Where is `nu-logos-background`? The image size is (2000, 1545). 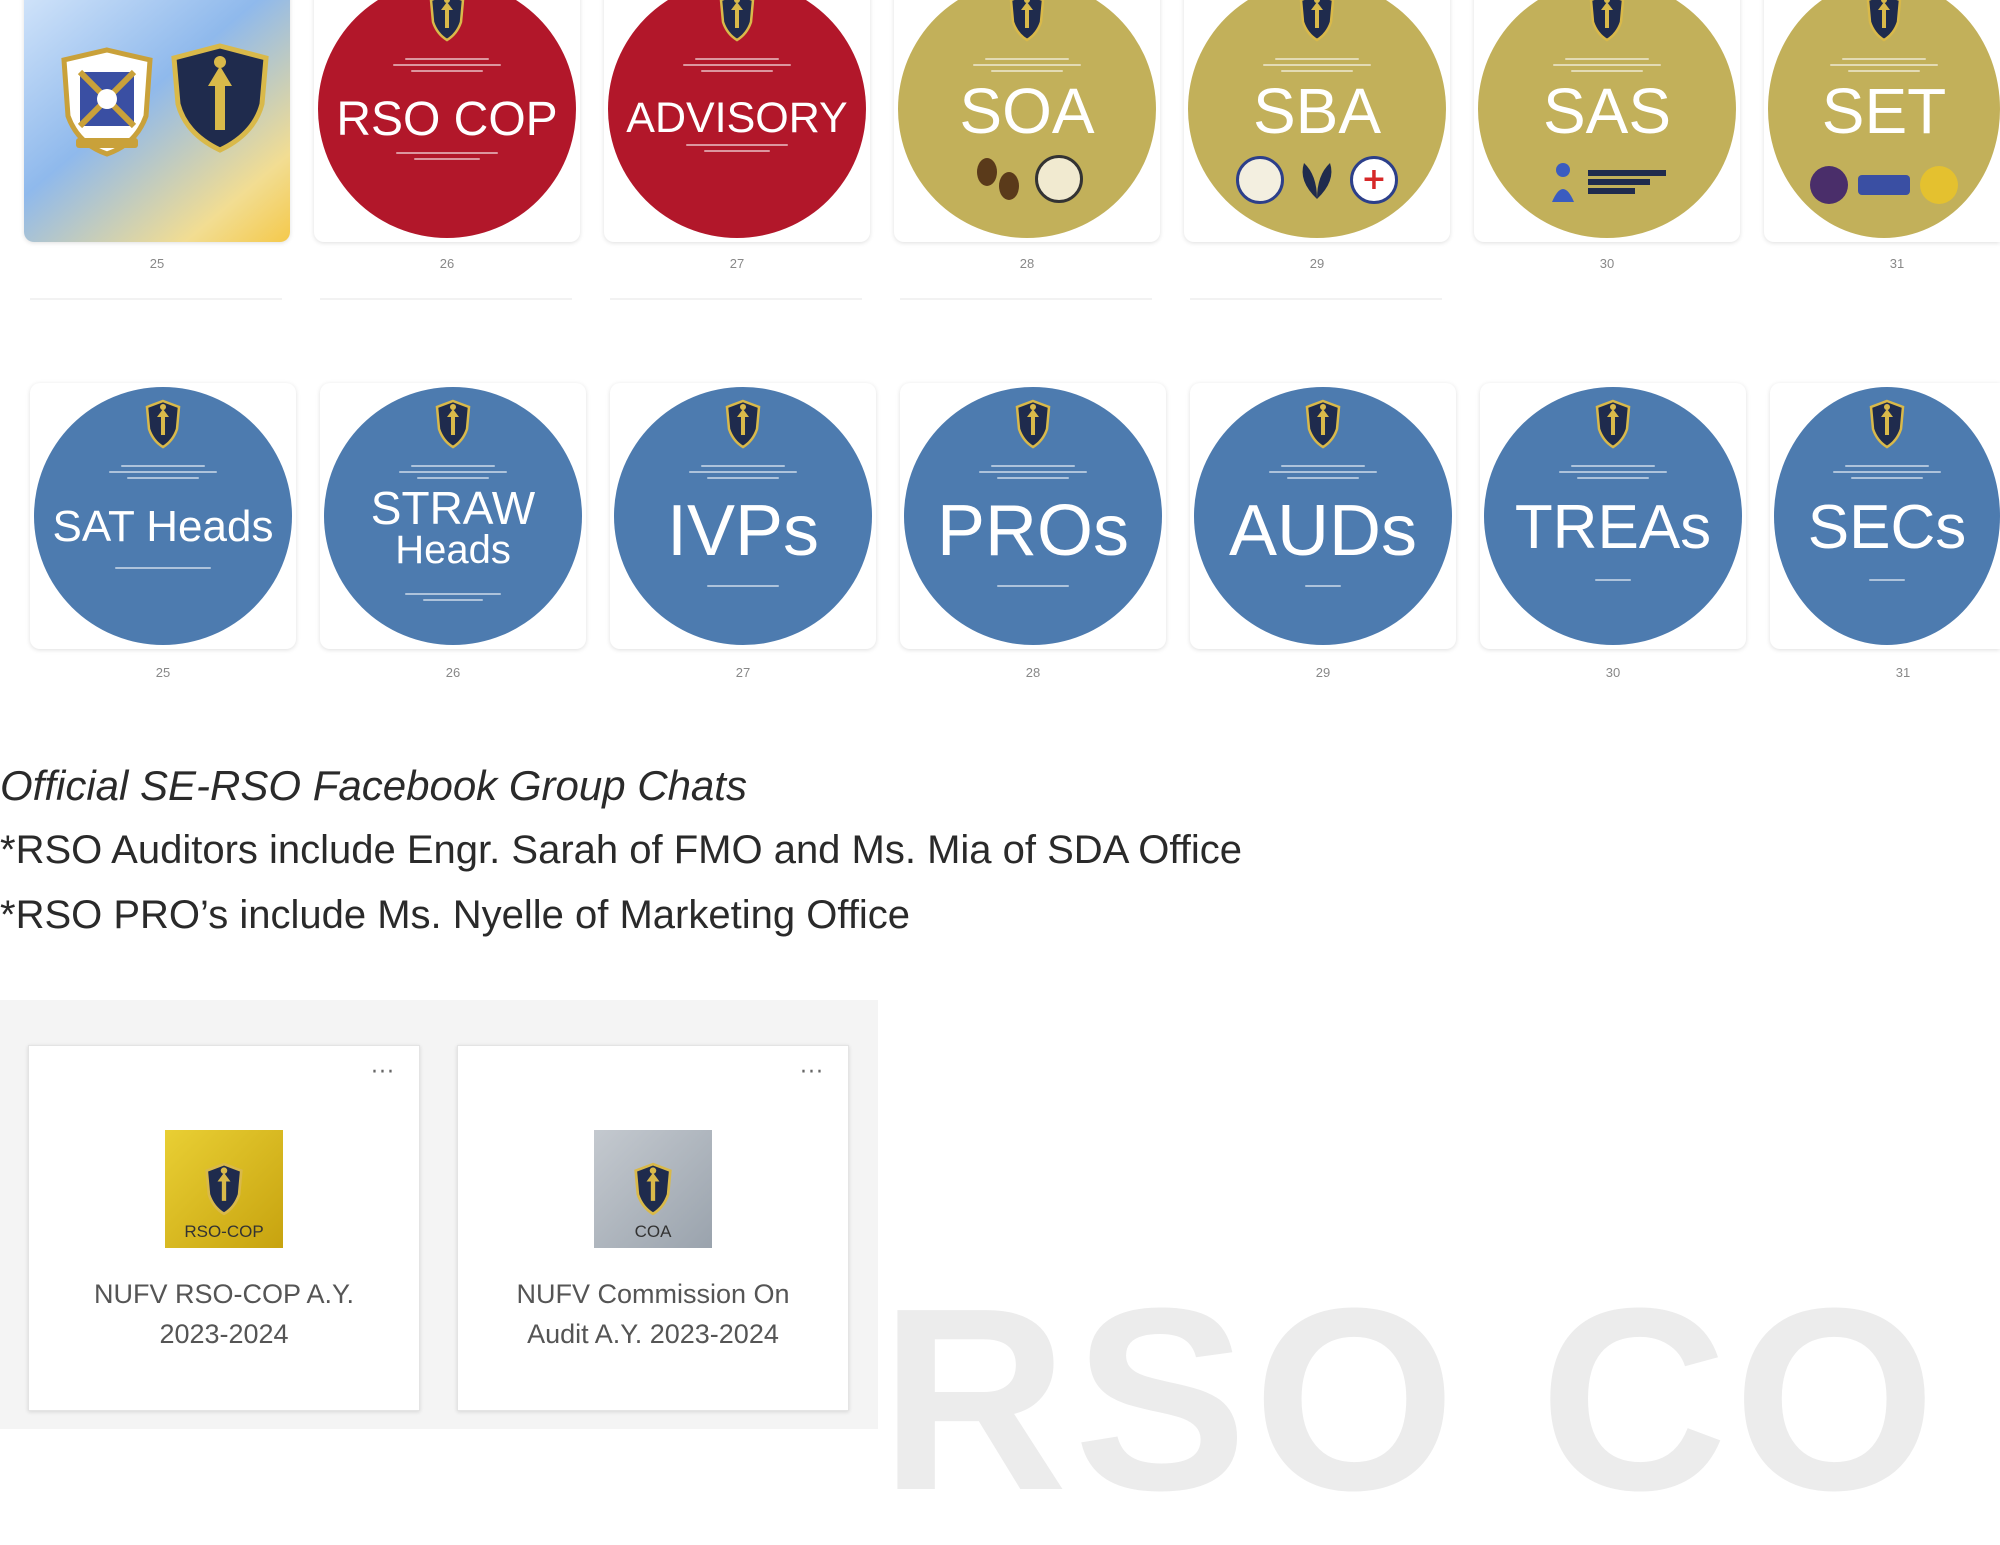
nu-logos-background is located at coordinates (157, 121).